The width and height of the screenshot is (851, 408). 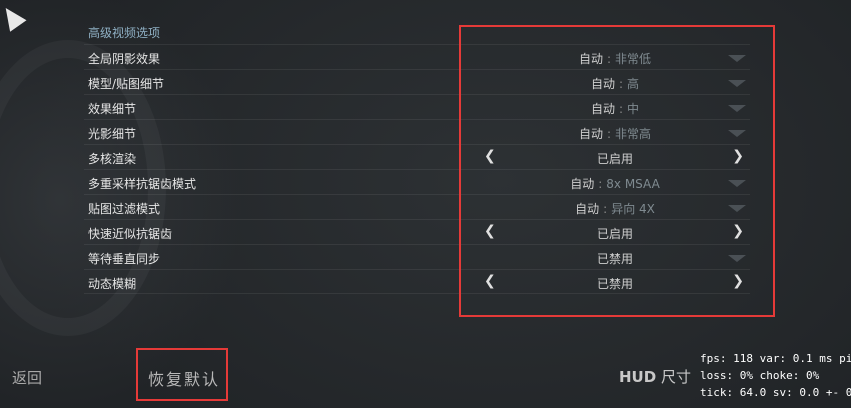 What do you see at coordinates (112, 134) in the screenshot?
I see `setting-label: 光影细节` at bounding box center [112, 134].